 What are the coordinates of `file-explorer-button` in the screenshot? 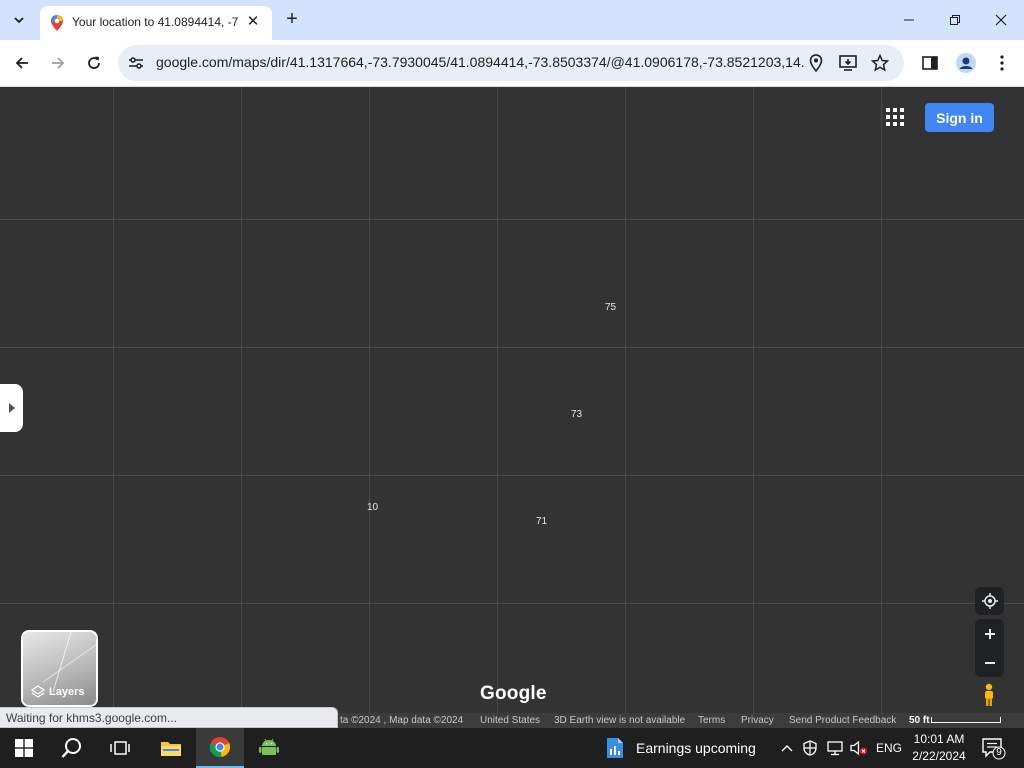 It's located at (171, 748).